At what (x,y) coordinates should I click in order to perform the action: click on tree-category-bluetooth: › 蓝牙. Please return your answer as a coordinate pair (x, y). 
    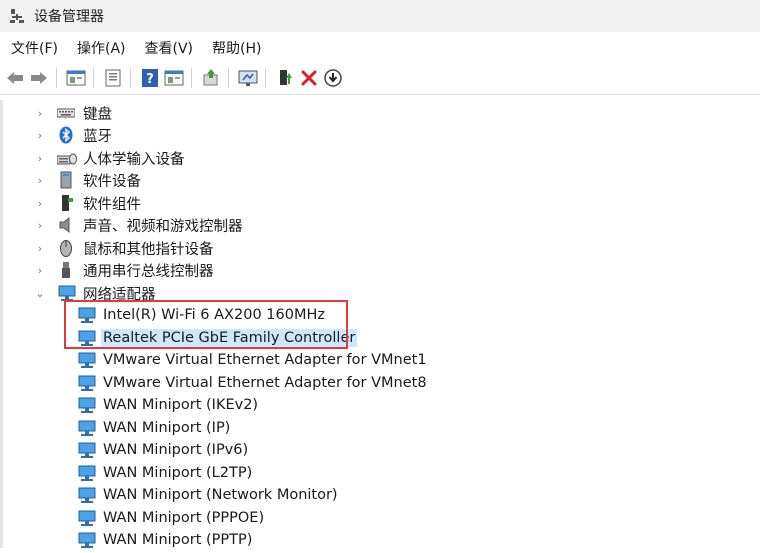
    Looking at the image, I should click on (74, 135).